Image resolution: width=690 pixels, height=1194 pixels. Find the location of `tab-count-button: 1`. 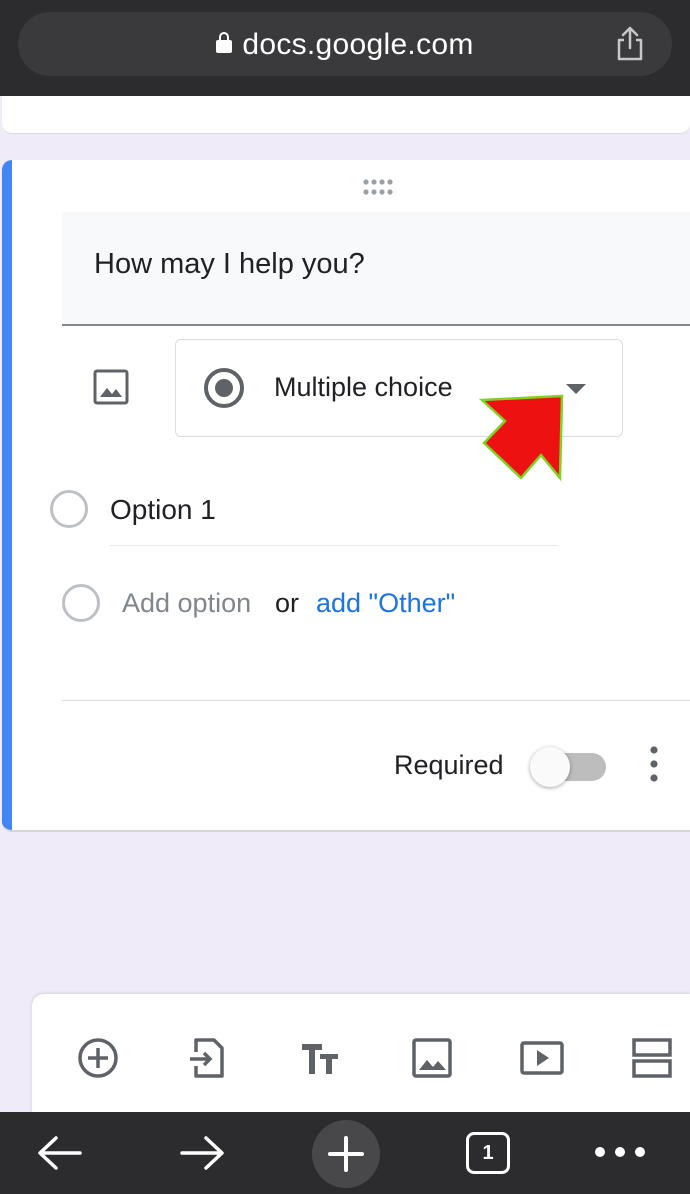

tab-count-button: 1 is located at coordinates (488, 1153).